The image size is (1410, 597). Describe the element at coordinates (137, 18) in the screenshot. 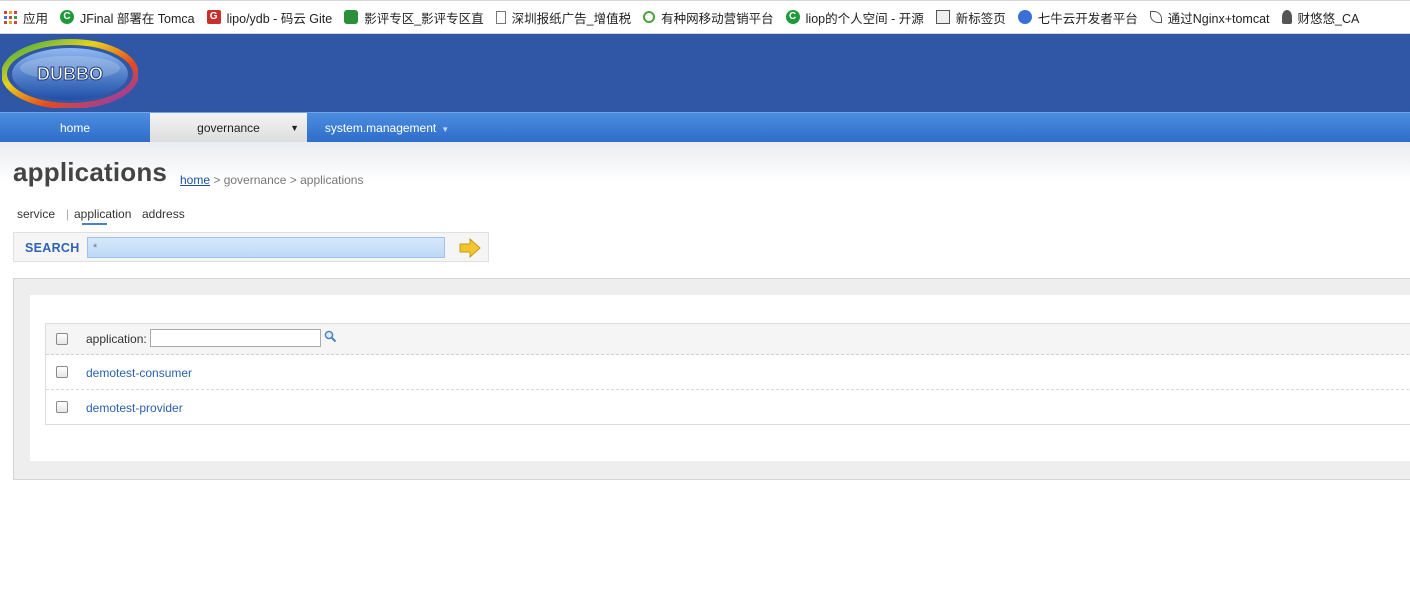

I see `bookmark-label: JFinal 部署在 Tomca` at that location.